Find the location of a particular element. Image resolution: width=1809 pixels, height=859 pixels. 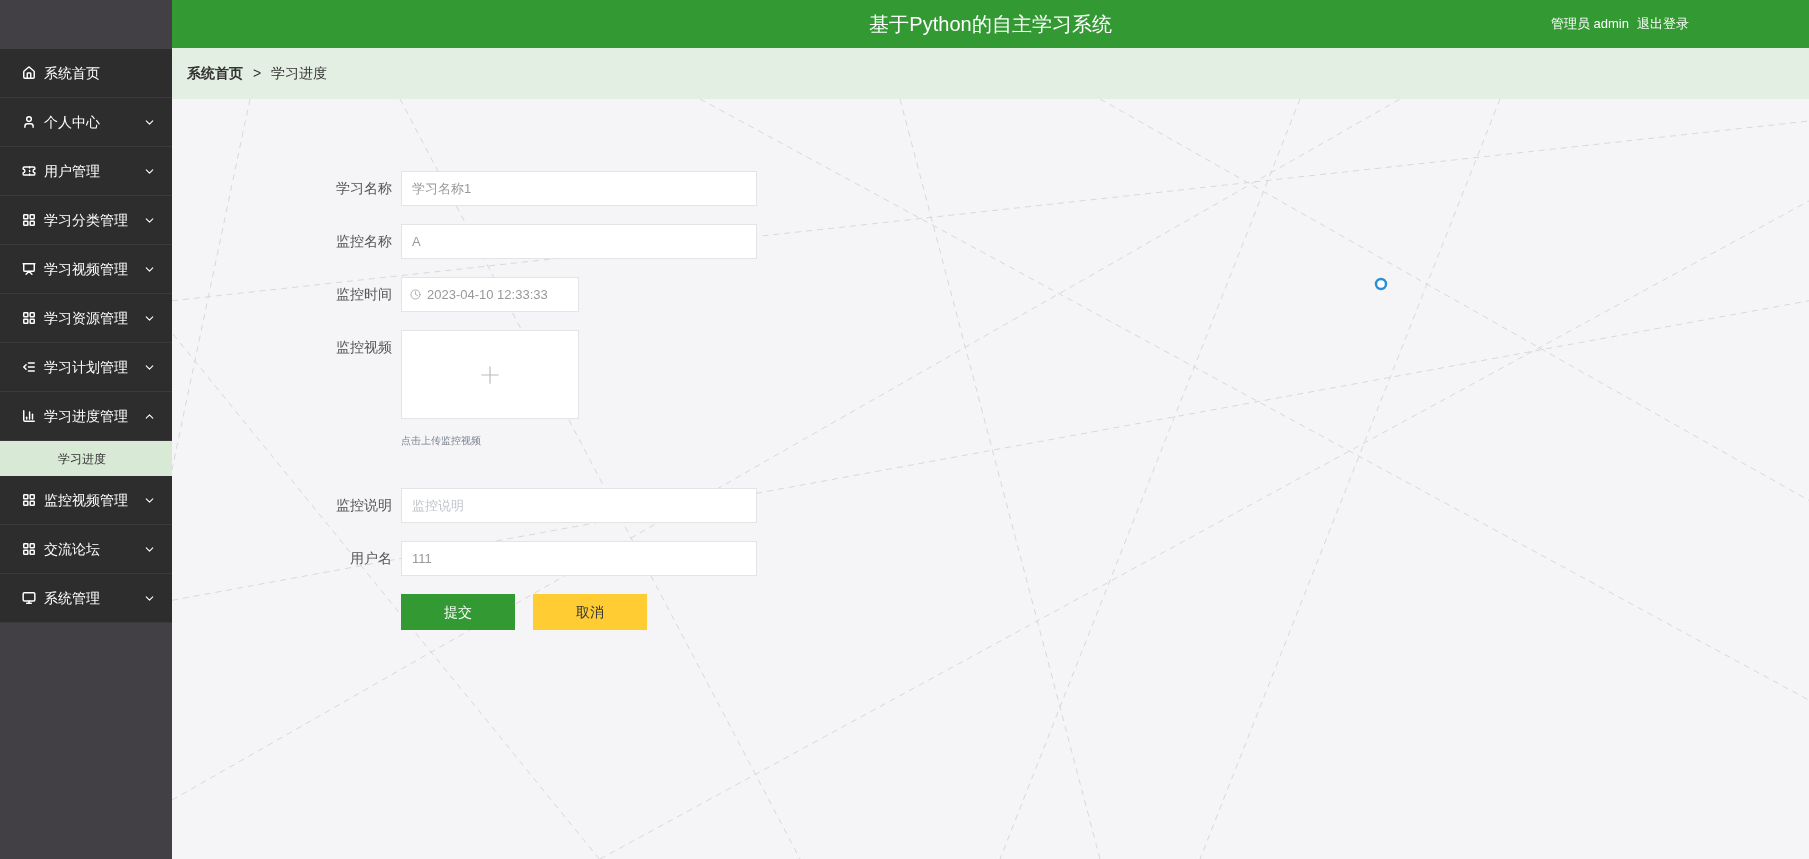

sidebar-item: 系统首页 is located at coordinates (86, 73).